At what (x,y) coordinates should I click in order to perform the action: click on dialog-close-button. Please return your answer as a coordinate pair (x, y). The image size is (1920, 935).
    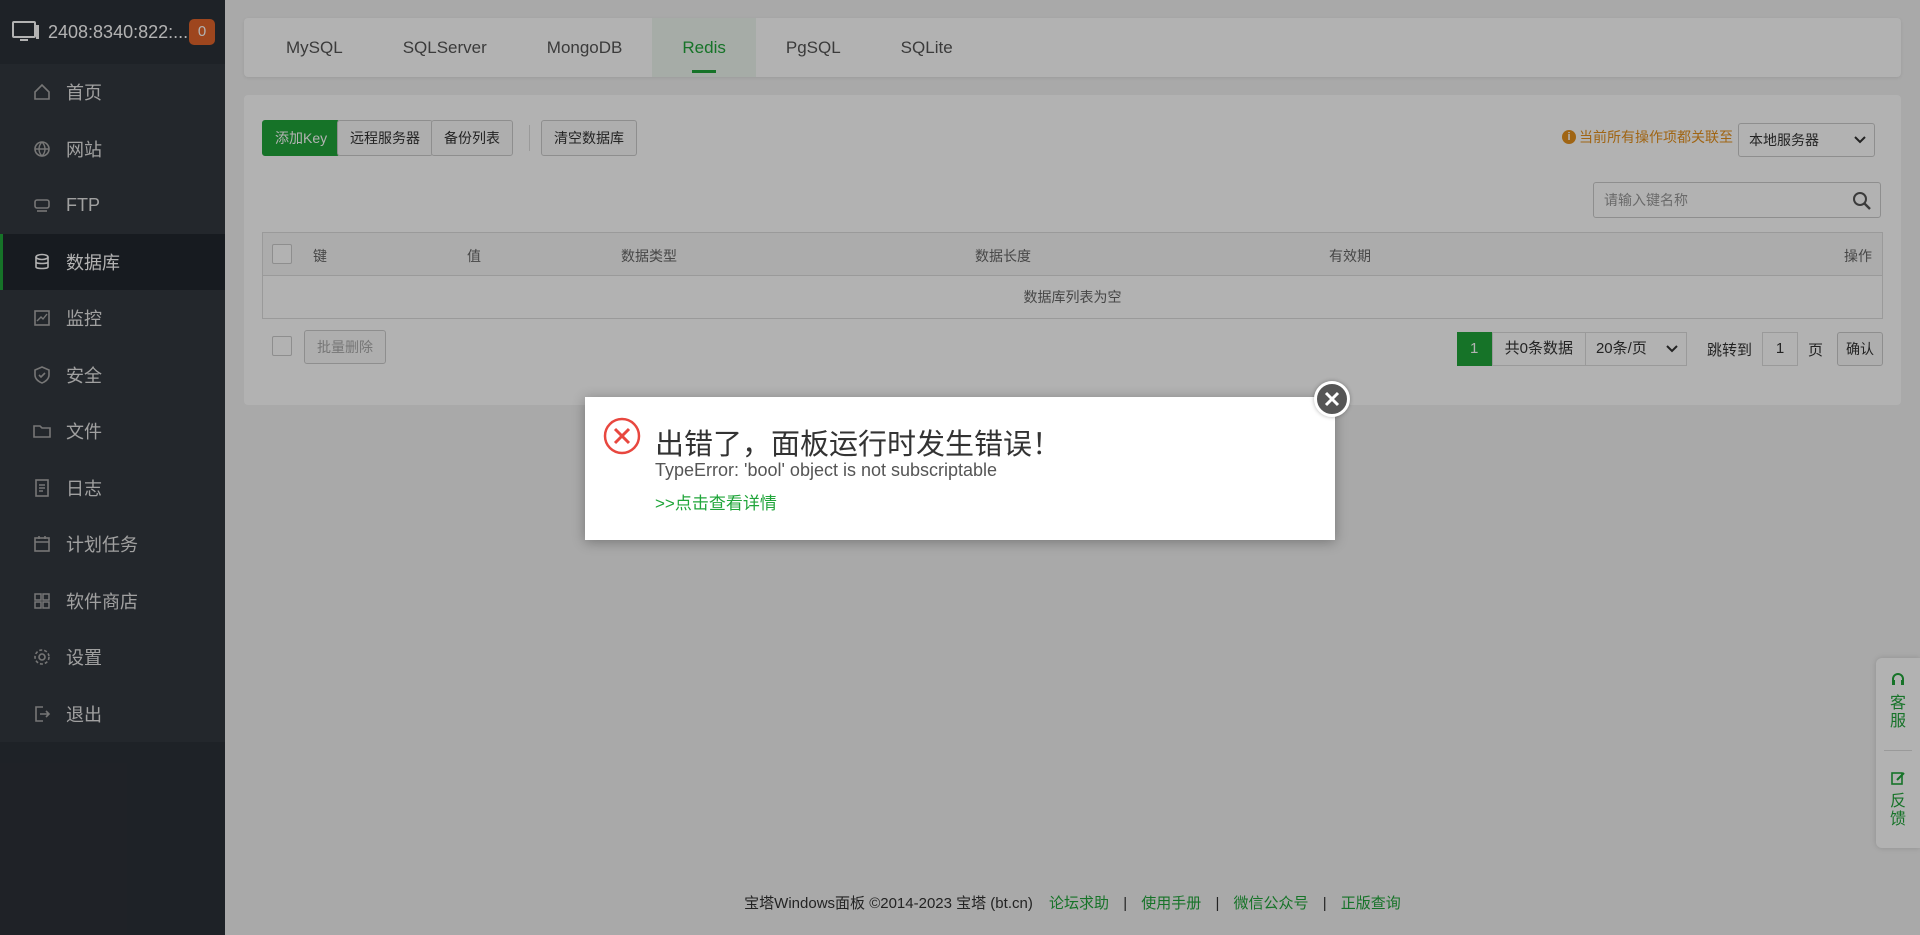
    Looking at the image, I should click on (1332, 399).